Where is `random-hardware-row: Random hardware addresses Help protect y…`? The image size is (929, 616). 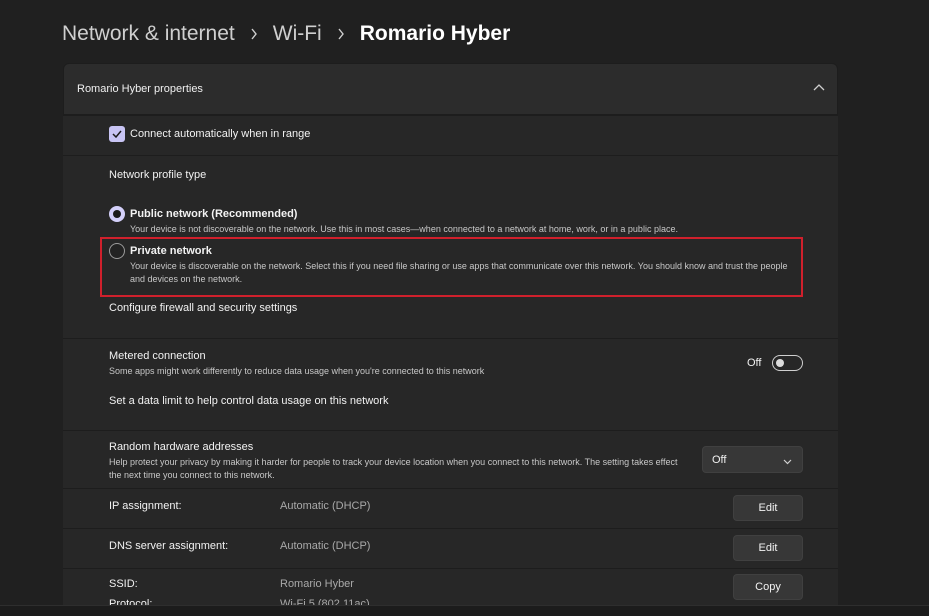
random-hardware-row: Random hardware addresses Help protect y… is located at coordinates (450, 459).